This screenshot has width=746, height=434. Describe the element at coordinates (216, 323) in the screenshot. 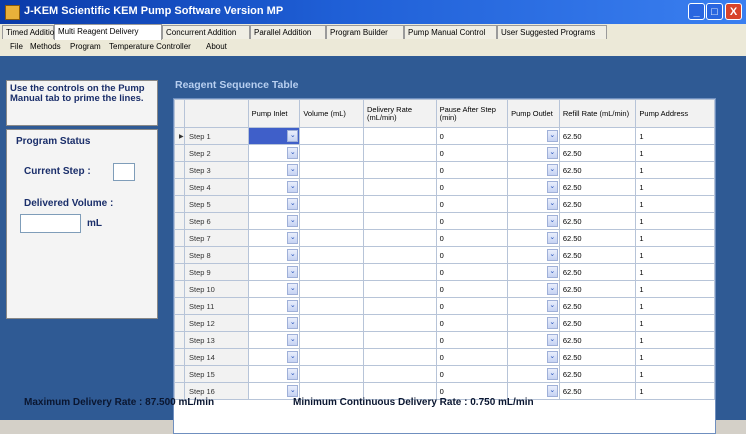

I see `step-label: Step 12` at that location.